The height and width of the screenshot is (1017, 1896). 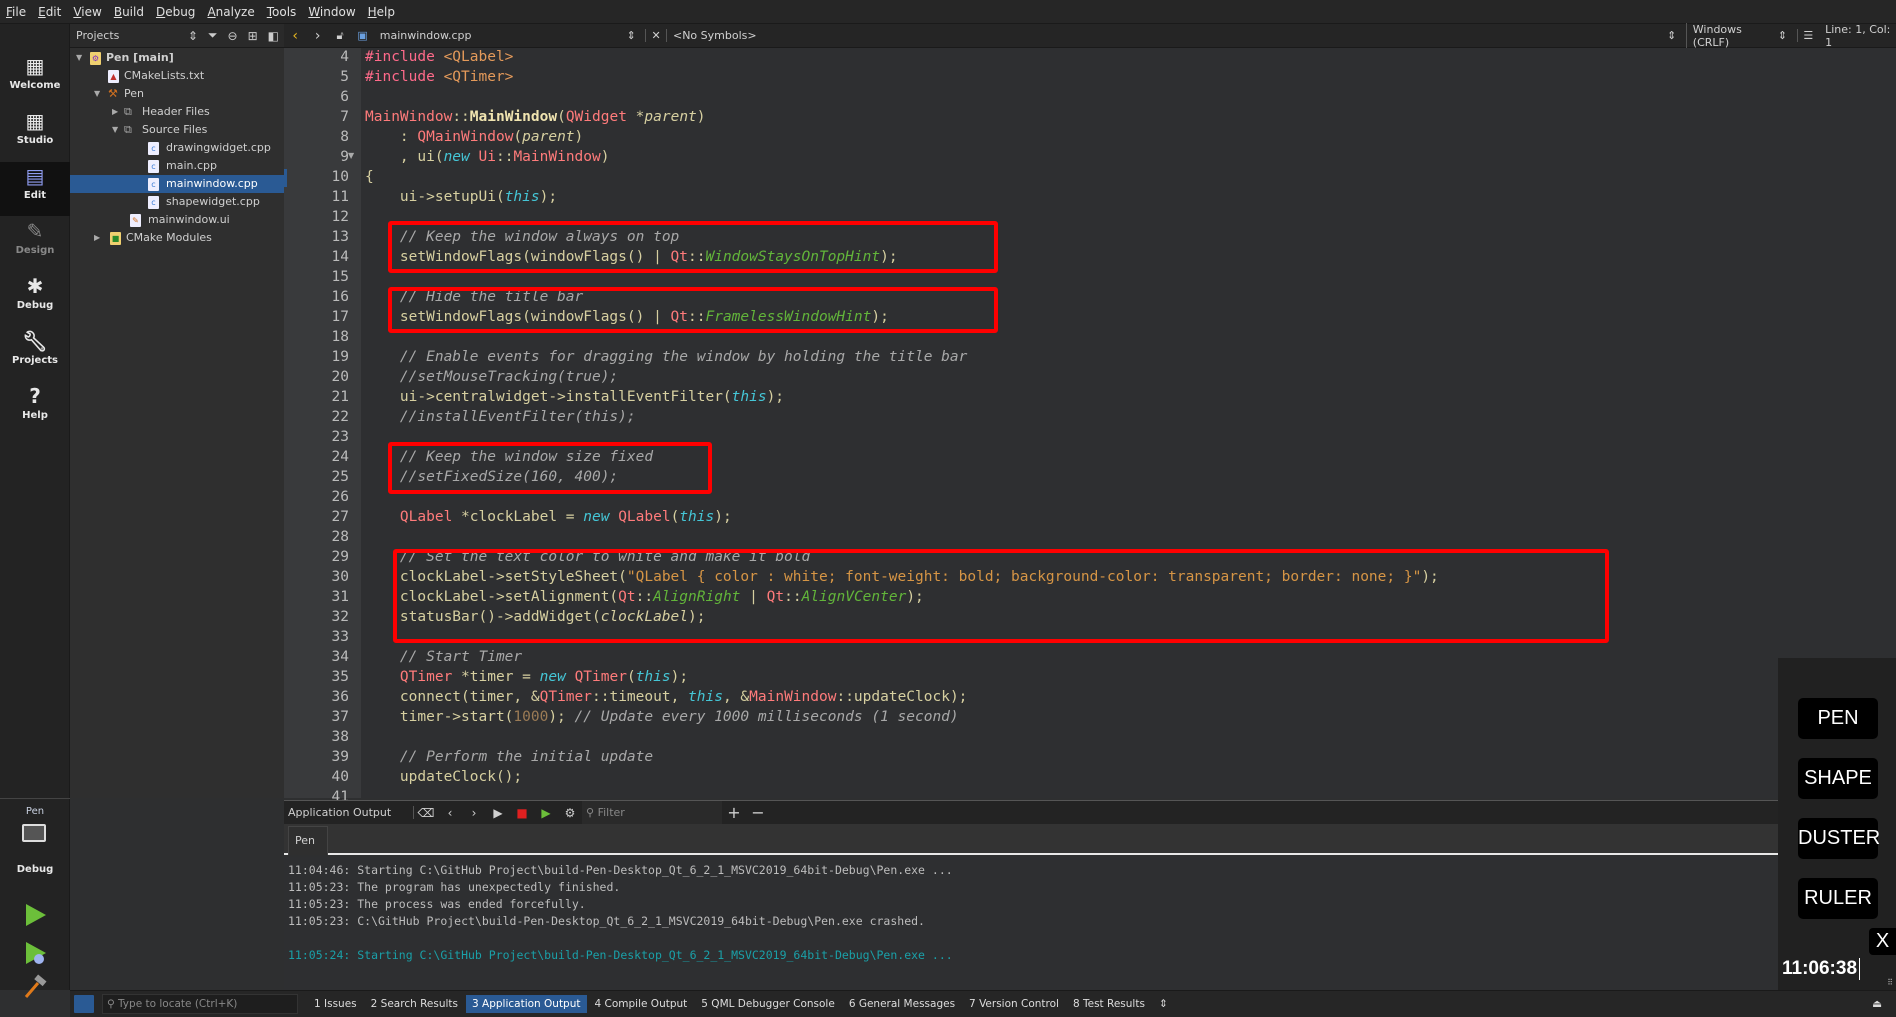 What do you see at coordinates (1838, 718) in the screenshot?
I see `pen-button: PEN` at bounding box center [1838, 718].